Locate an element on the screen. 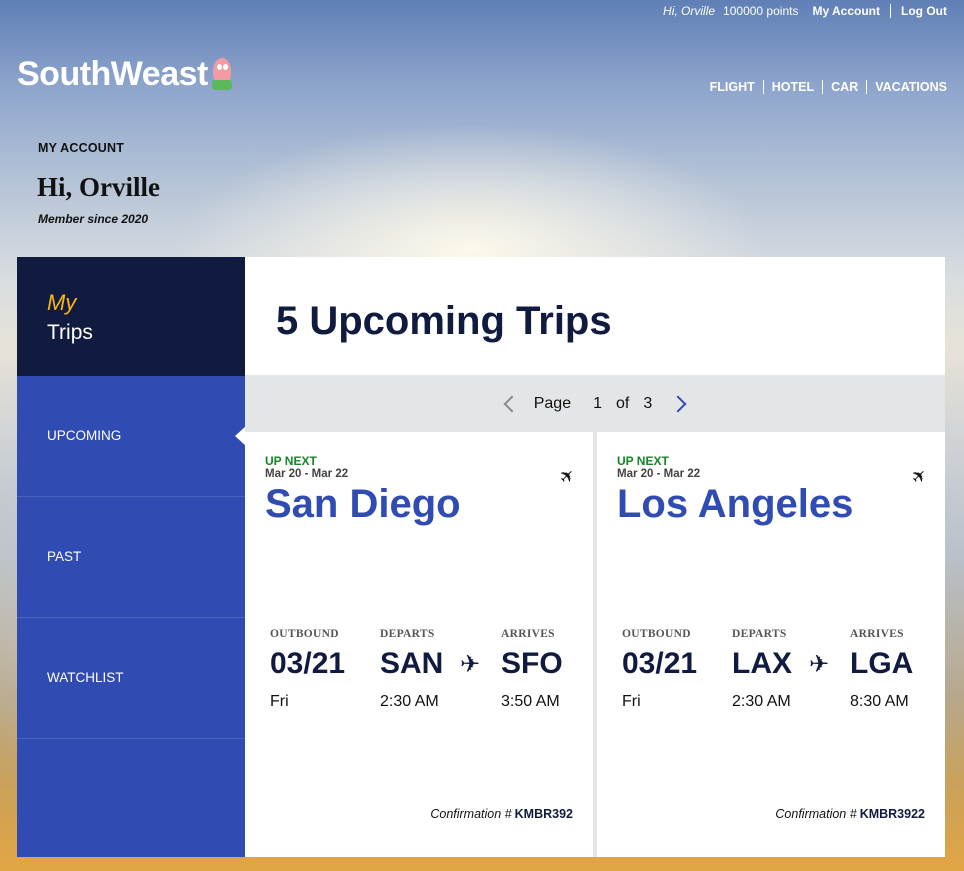 This screenshot has height=871, width=964. pager-total: 3 is located at coordinates (648, 403).